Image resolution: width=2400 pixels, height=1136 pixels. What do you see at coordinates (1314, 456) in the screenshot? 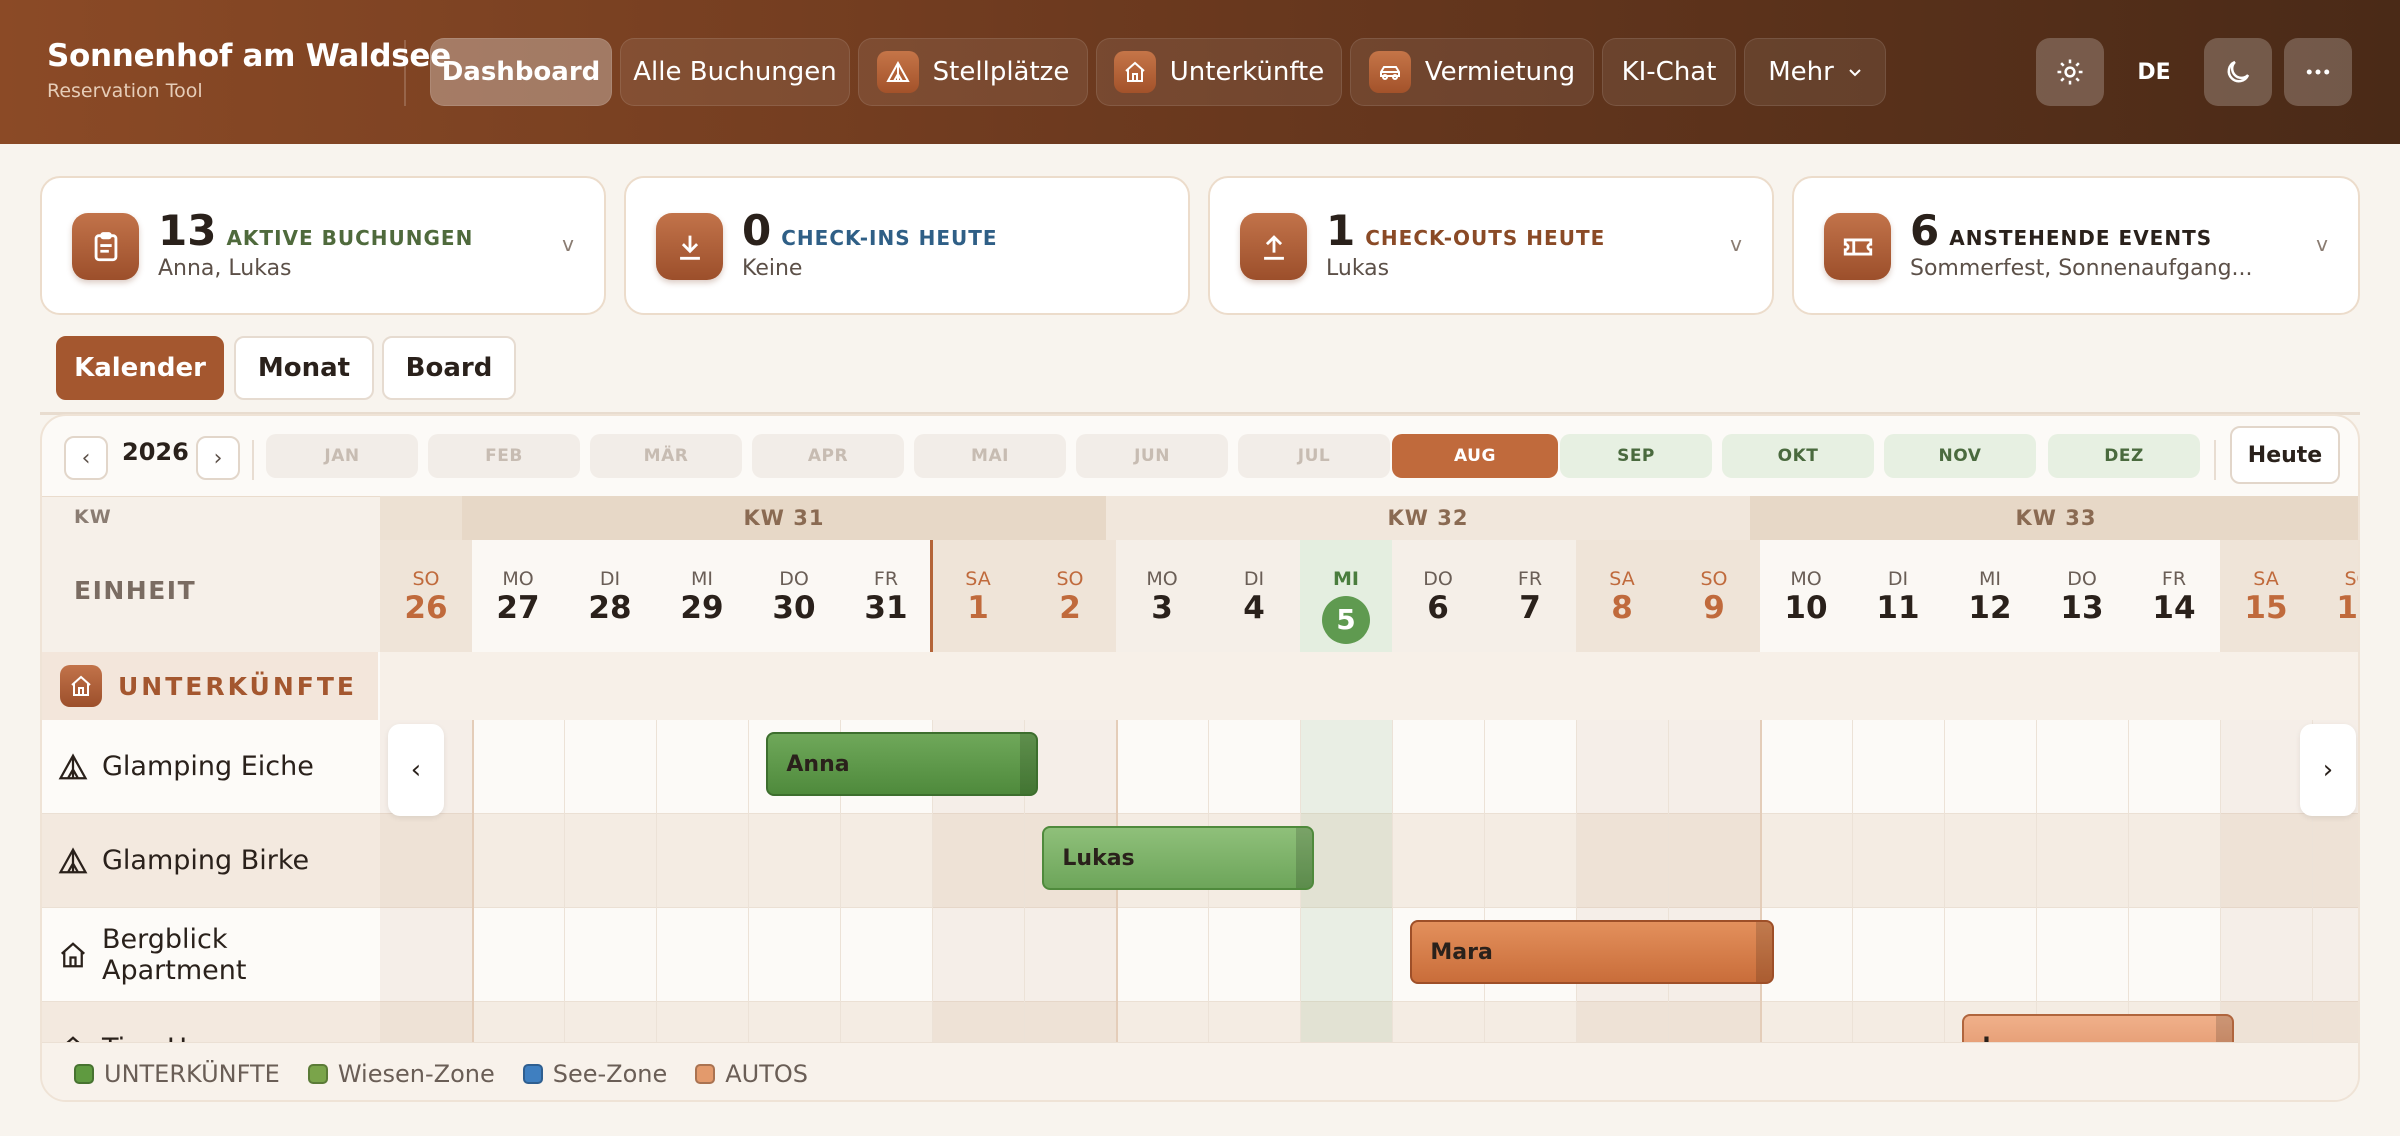
I see `month-jul: JUL` at bounding box center [1314, 456].